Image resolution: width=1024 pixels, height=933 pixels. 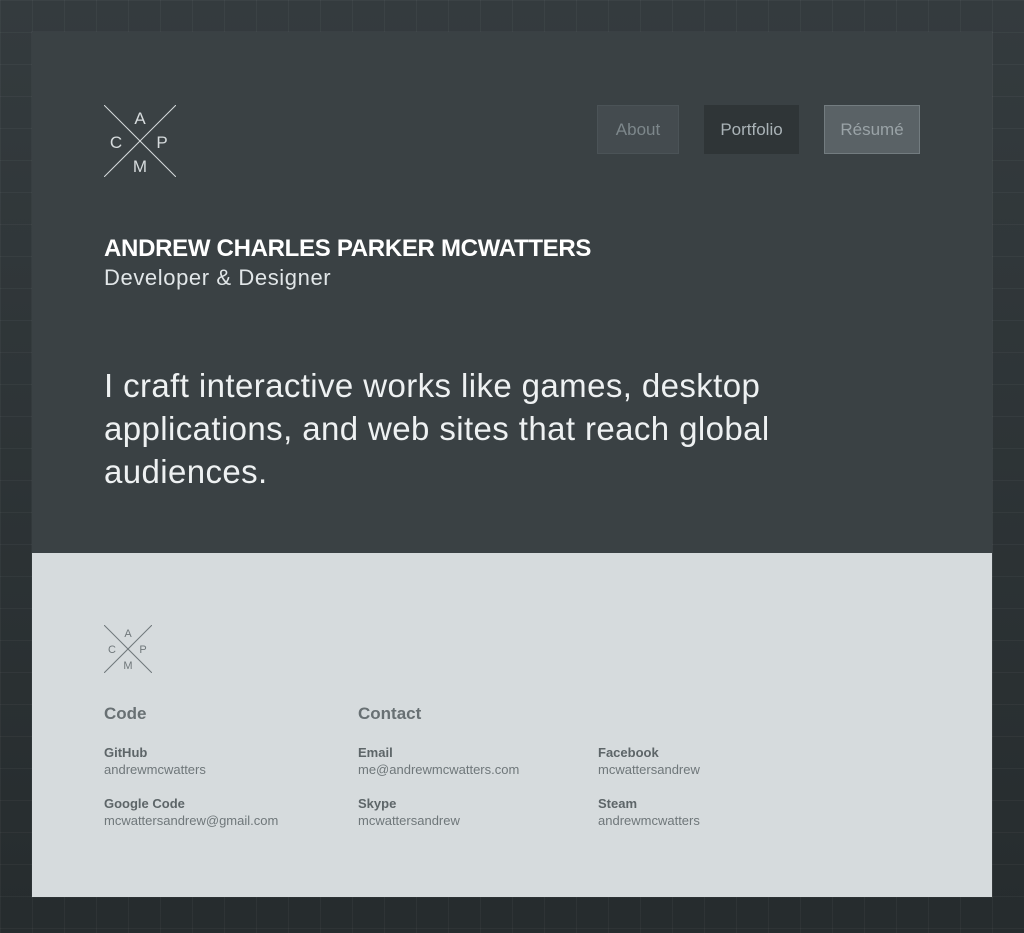 I want to click on logo-letter-top: A, so click(x=140, y=118).